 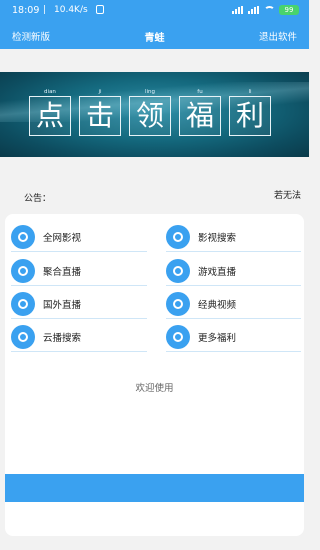 I want to click on banner-char: ji 击, so click(x=100, y=112).